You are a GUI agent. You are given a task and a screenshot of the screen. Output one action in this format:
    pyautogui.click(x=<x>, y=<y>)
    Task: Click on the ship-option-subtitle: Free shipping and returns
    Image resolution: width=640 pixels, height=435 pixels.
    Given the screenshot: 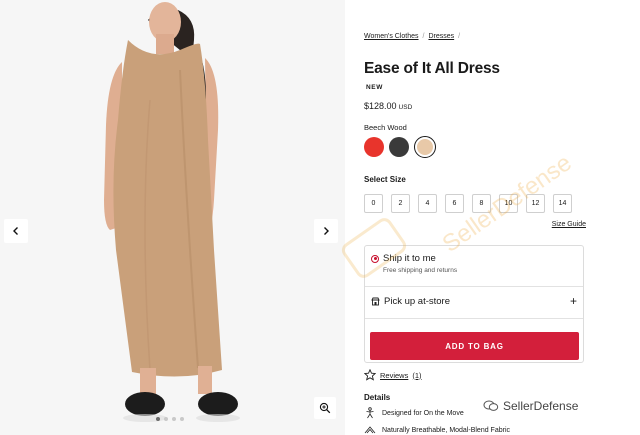 What is the action you would take?
    pyautogui.click(x=420, y=270)
    